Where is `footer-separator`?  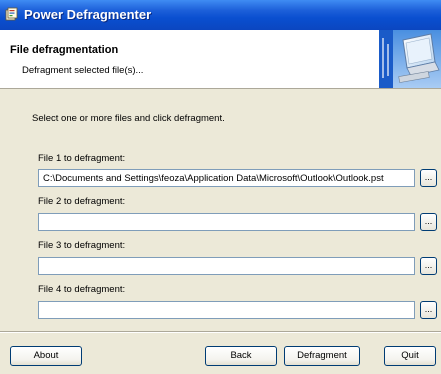 footer-separator is located at coordinates (220, 332).